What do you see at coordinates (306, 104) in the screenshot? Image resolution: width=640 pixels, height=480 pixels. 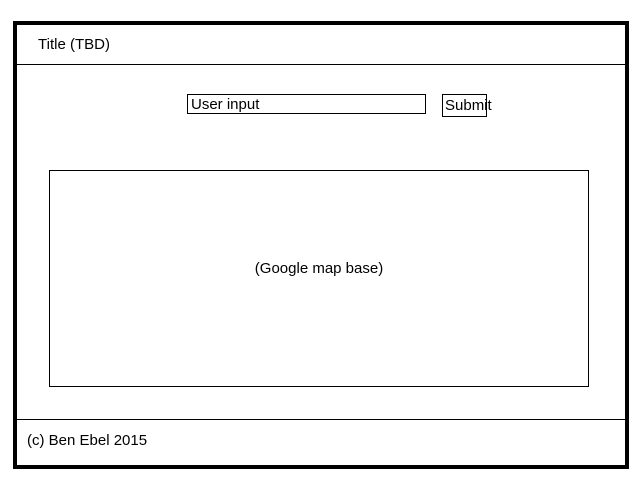 I see `user-input-field` at bounding box center [306, 104].